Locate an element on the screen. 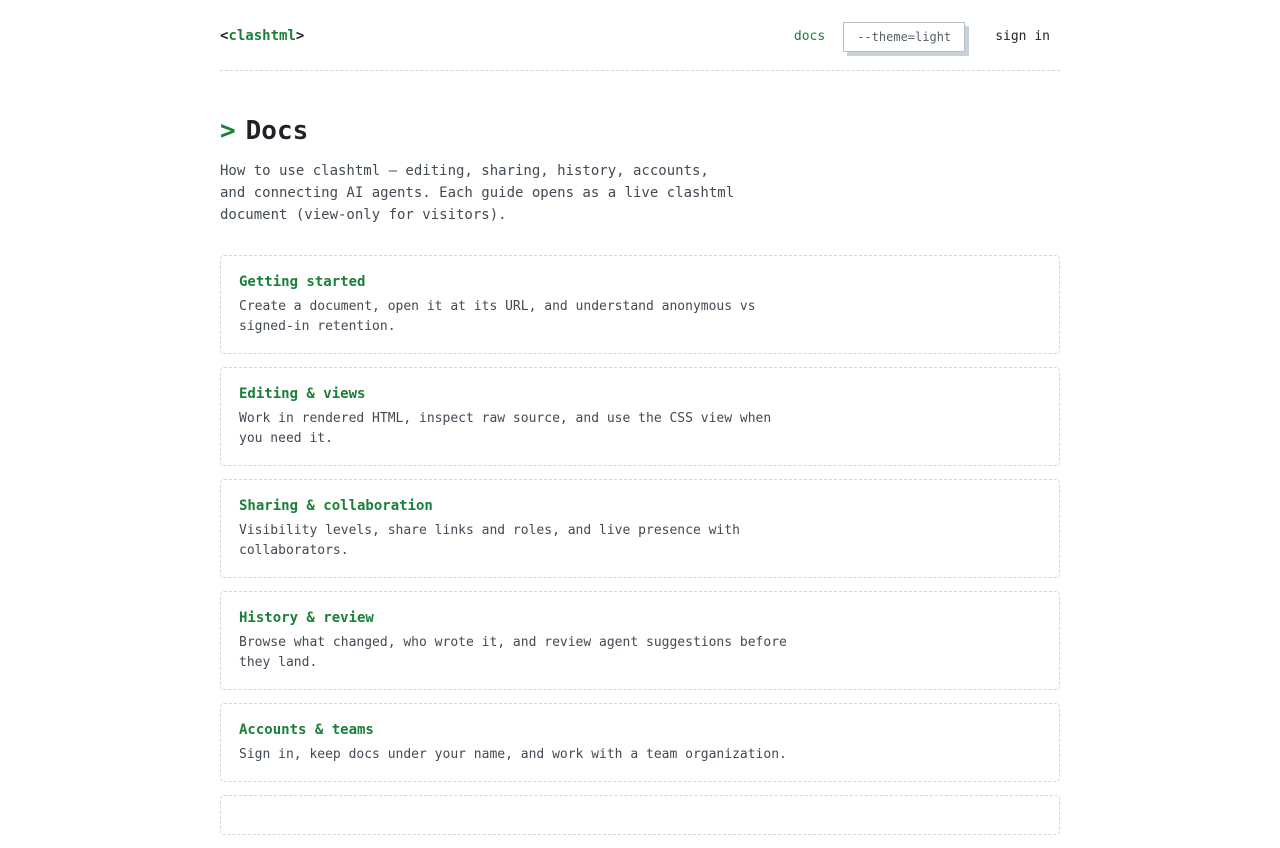 The image size is (1280, 848). guide-card-title: Getting started is located at coordinates (302, 282).